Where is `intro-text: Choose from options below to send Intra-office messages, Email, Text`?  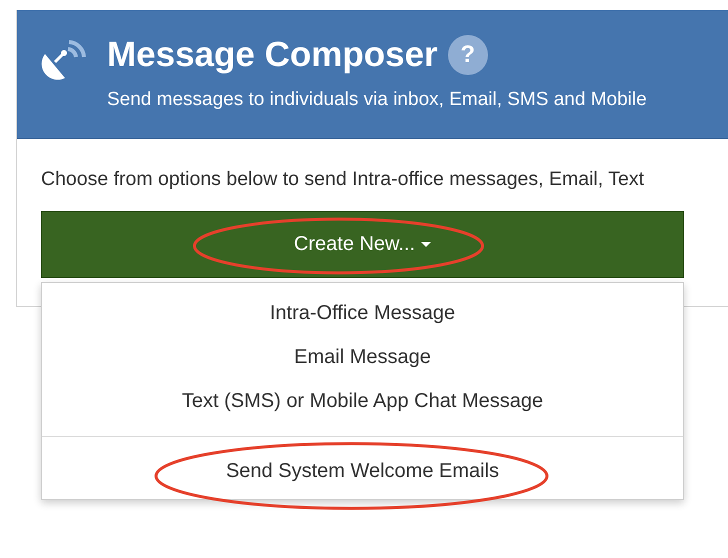
intro-text: Choose from options below to send Intra-office messages, Email, Text is located at coordinates (343, 179).